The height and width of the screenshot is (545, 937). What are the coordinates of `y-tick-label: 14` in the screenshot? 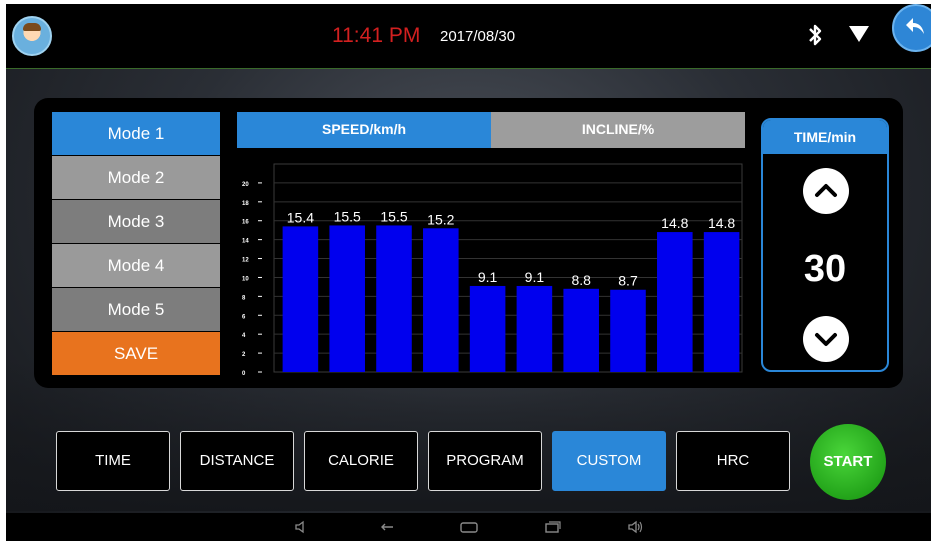 It's located at (245, 242).